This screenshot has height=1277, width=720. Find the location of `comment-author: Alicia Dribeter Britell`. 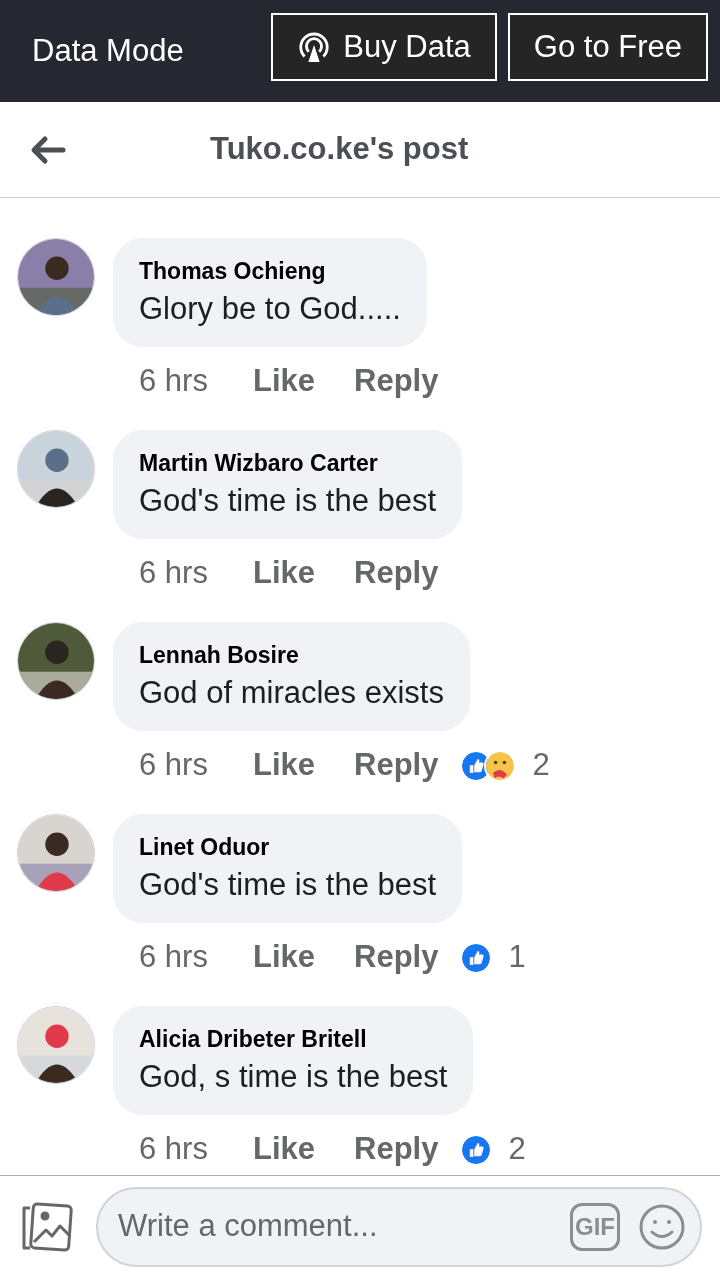

comment-author: Alicia Dribeter Britell is located at coordinates (293, 1039).